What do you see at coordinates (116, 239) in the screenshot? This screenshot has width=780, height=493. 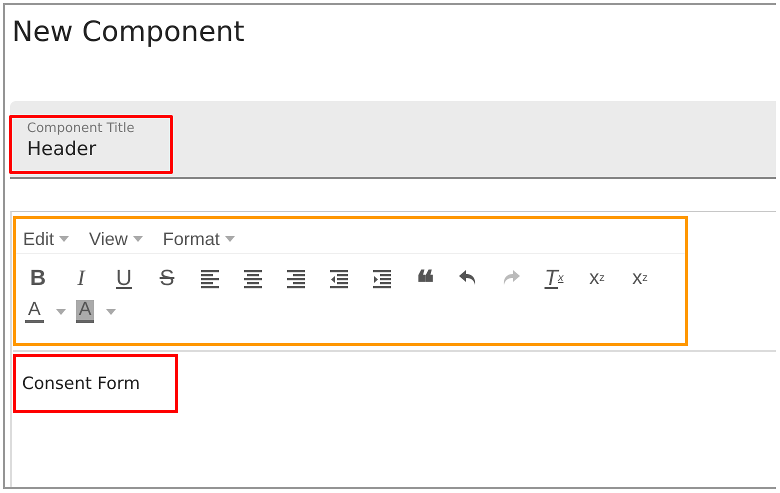 I see `menu-button: View` at bounding box center [116, 239].